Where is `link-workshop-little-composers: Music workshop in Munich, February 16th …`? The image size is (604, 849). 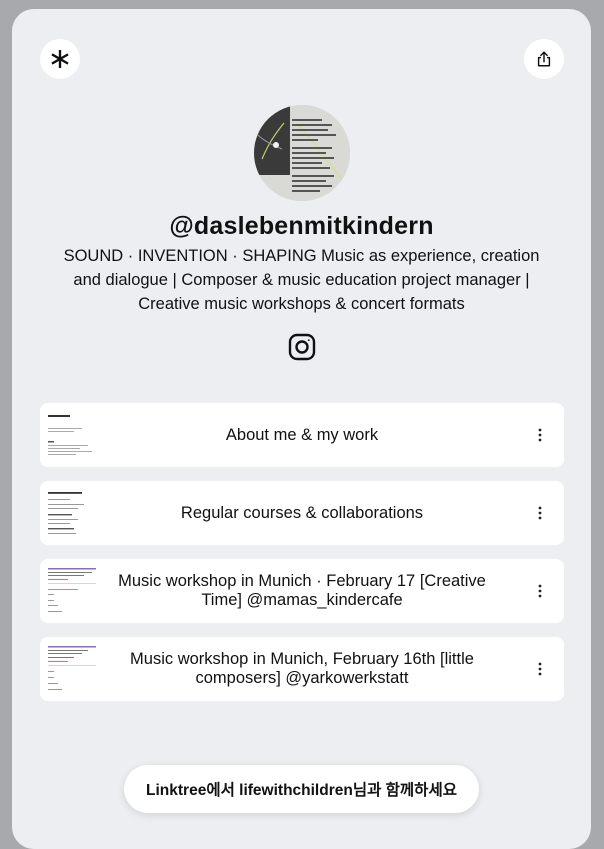 link-workshop-little-composers: Music workshop in Munich, February 16th … is located at coordinates (302, 669).